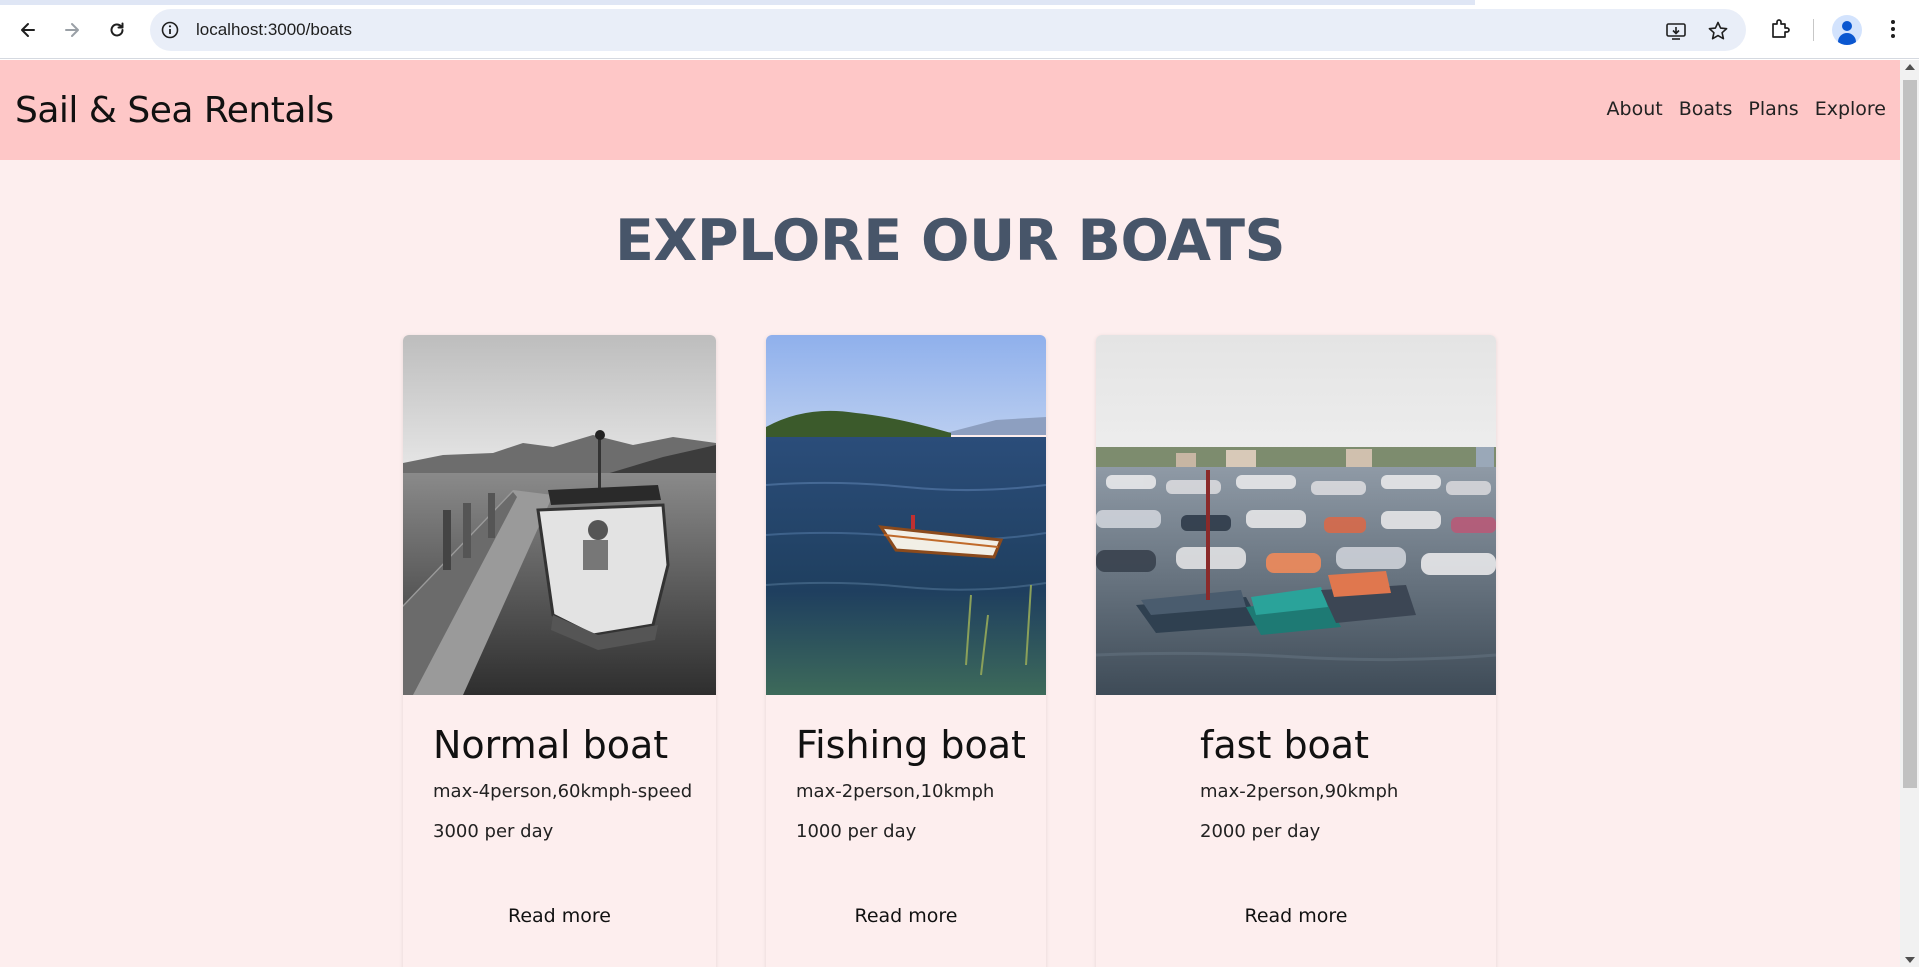  I want to click on boat-image-fast, so click(1296, 515).